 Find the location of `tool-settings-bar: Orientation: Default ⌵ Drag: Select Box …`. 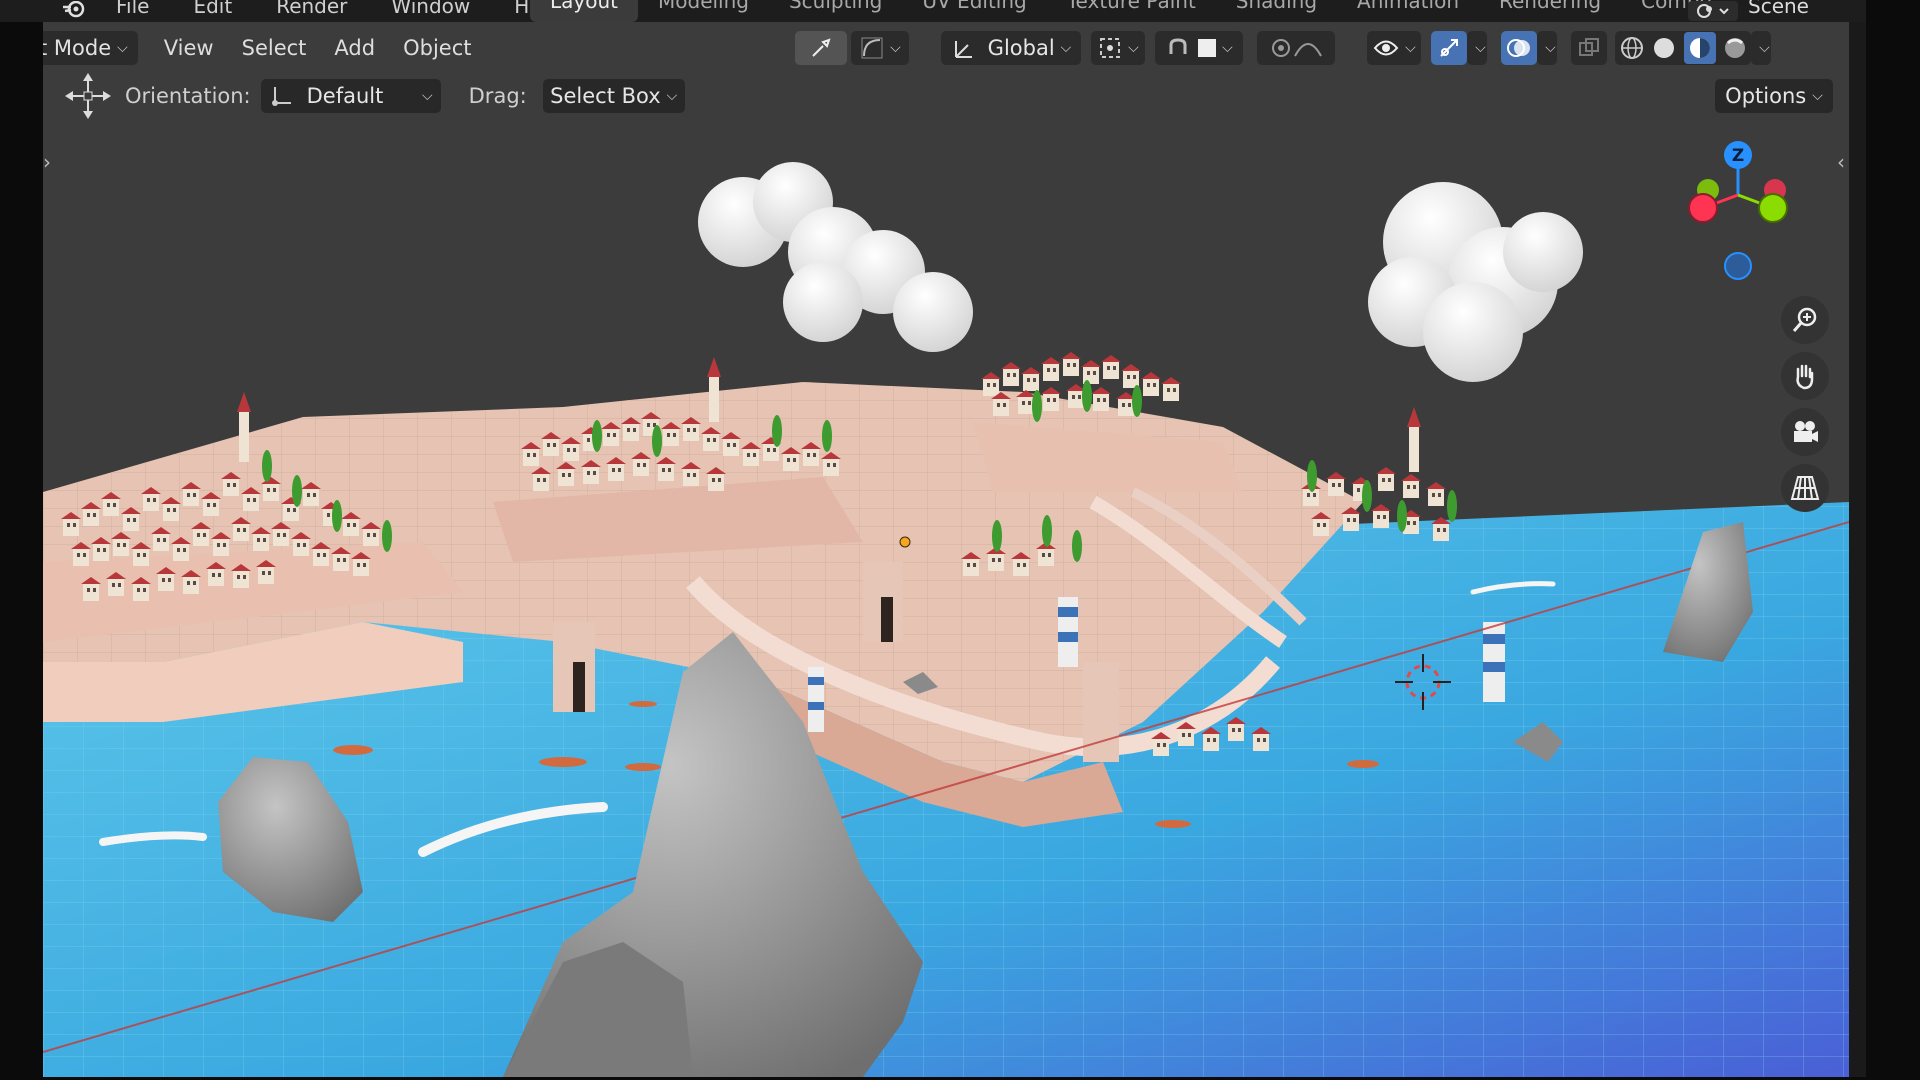

tool-settings-bar: Orientation: Default ⌵ Drag: Select Box … is located at coordinates (946, 96).